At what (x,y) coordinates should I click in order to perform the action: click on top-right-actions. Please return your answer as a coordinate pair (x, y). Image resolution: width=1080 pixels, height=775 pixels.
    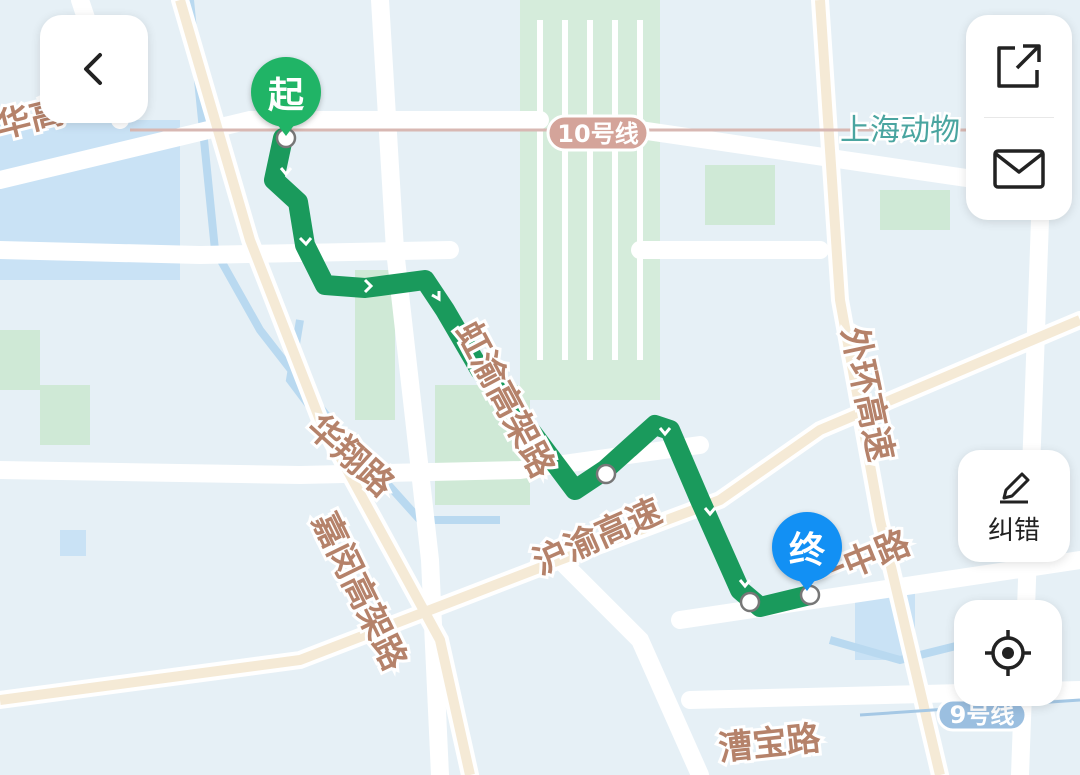
    Looking at the image, I should click on (1019, 117).